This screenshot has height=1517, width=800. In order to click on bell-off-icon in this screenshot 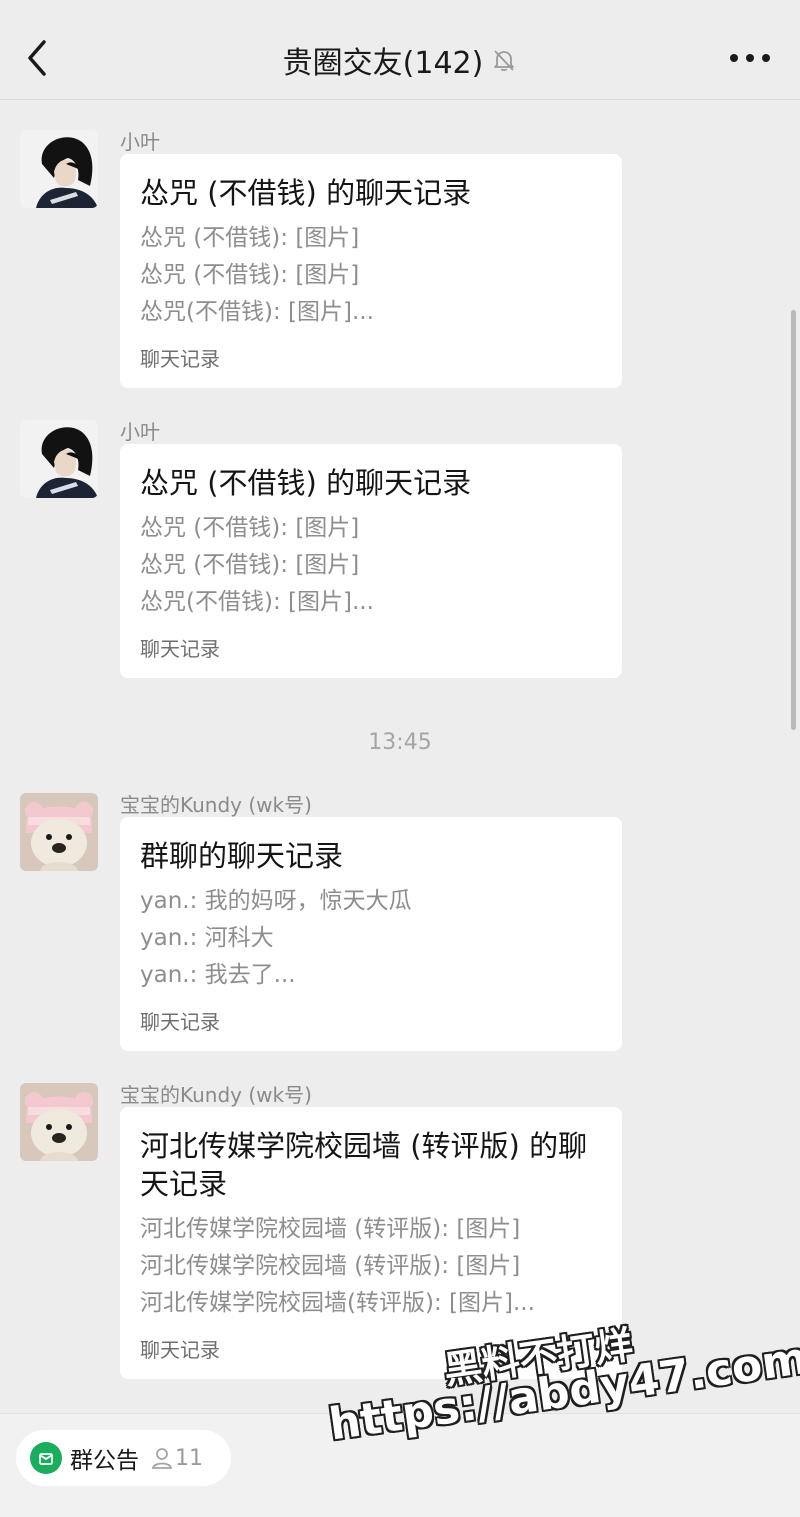, I will do `click(504, 61)`.